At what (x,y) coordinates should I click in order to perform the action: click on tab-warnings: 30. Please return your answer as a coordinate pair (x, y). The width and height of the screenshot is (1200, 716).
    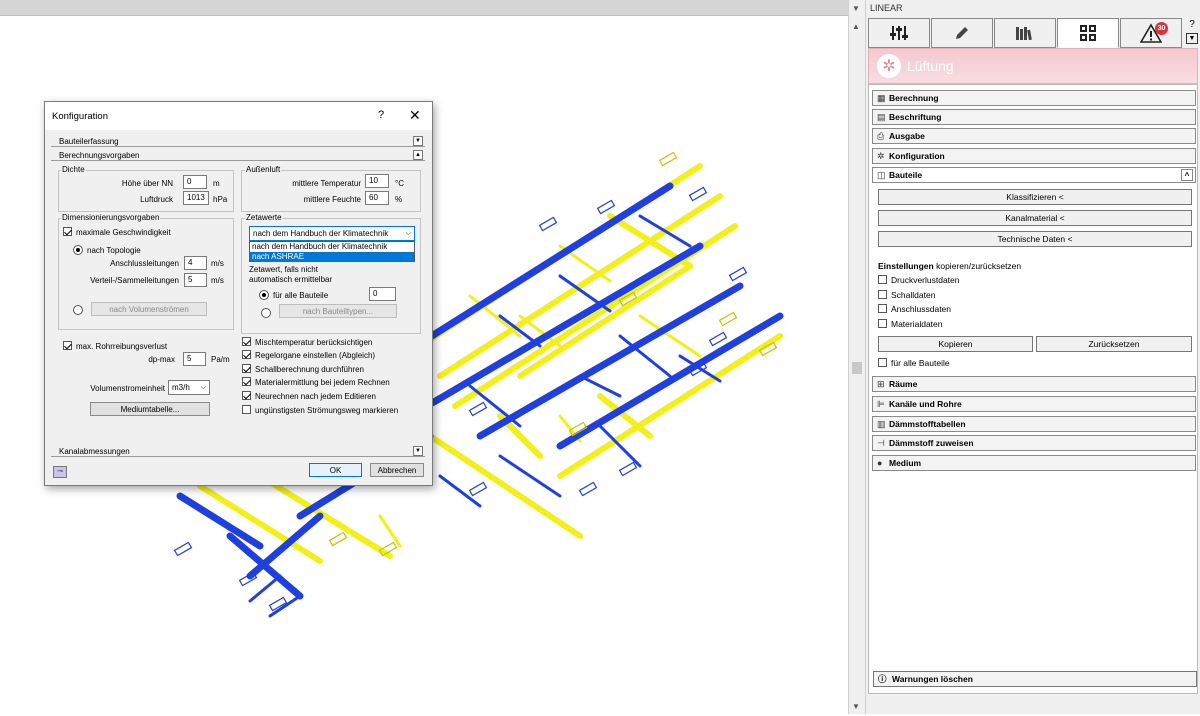
    Looking at the image, I should click on (1151, 33).